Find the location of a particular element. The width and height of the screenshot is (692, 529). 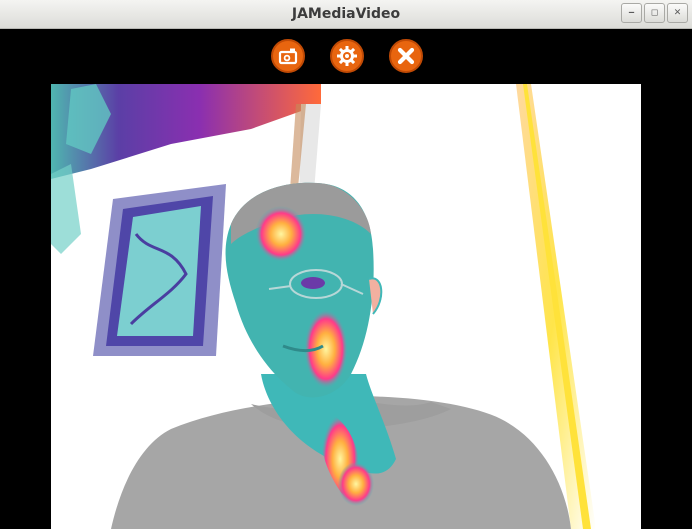

window-controls: ‒ ◻ ✕ is located at coordinates (654, 13).